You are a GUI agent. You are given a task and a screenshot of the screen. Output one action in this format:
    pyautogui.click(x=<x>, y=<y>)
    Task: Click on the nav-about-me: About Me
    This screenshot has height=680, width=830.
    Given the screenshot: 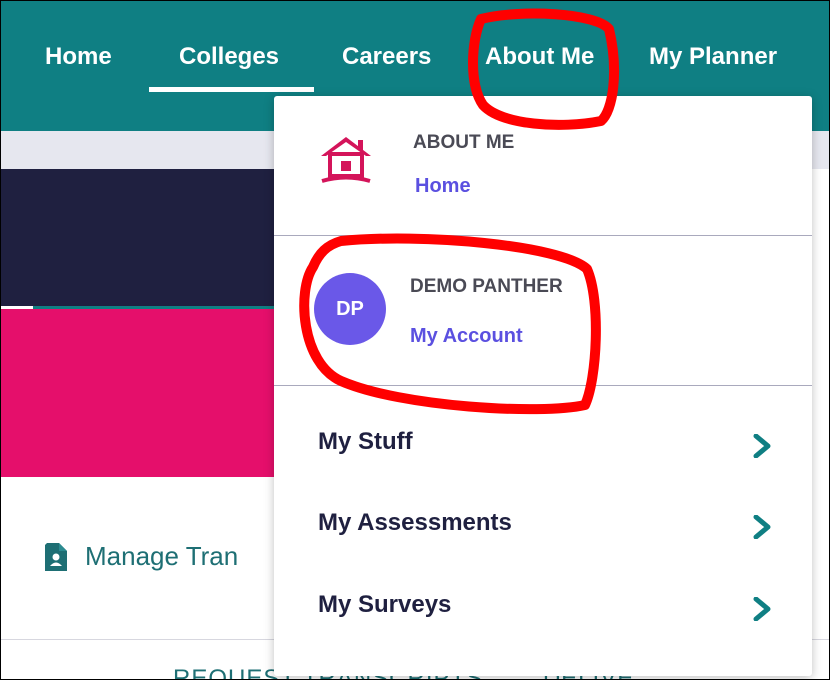 What is the action you would take?
    pyautogui.click(x=539, y=57)
    